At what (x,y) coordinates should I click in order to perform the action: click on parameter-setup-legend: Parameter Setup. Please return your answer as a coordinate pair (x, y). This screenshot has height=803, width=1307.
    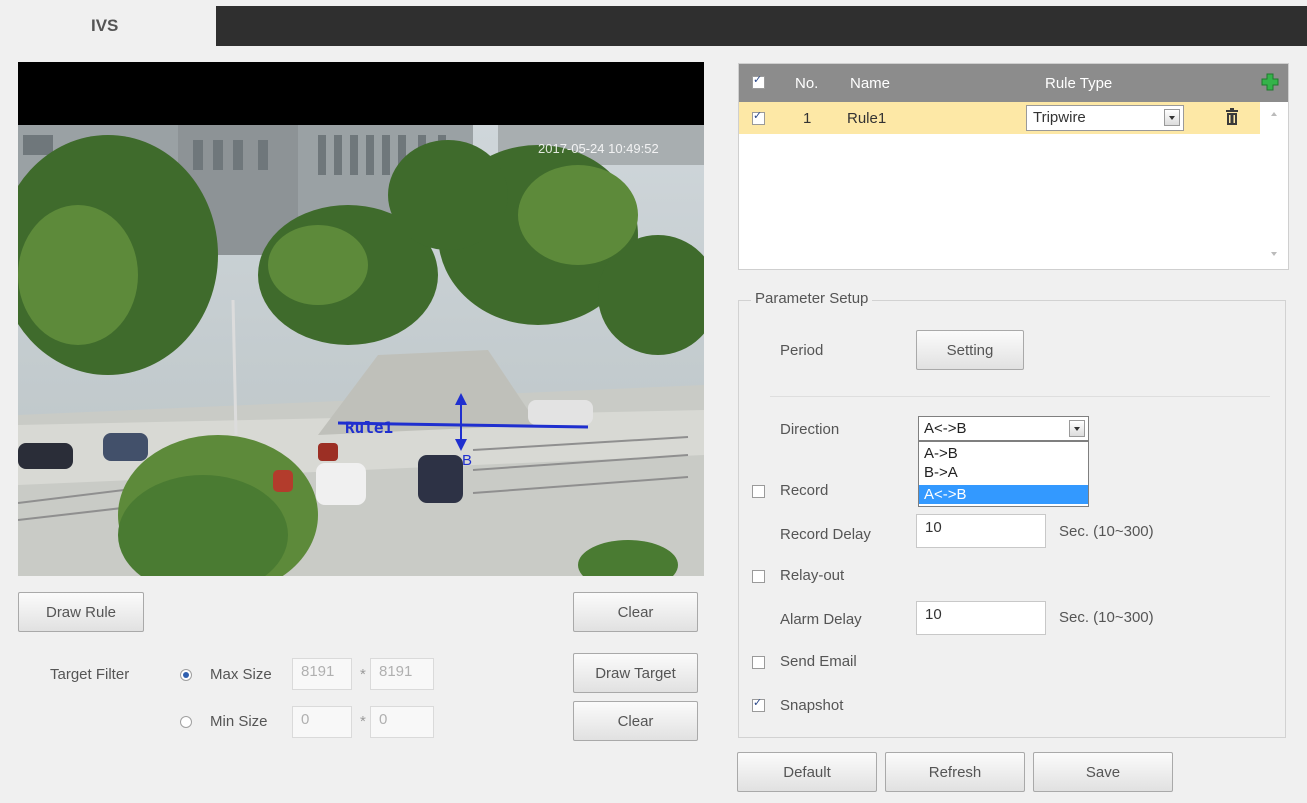
    Looking at the image, I should click on (812, 298).